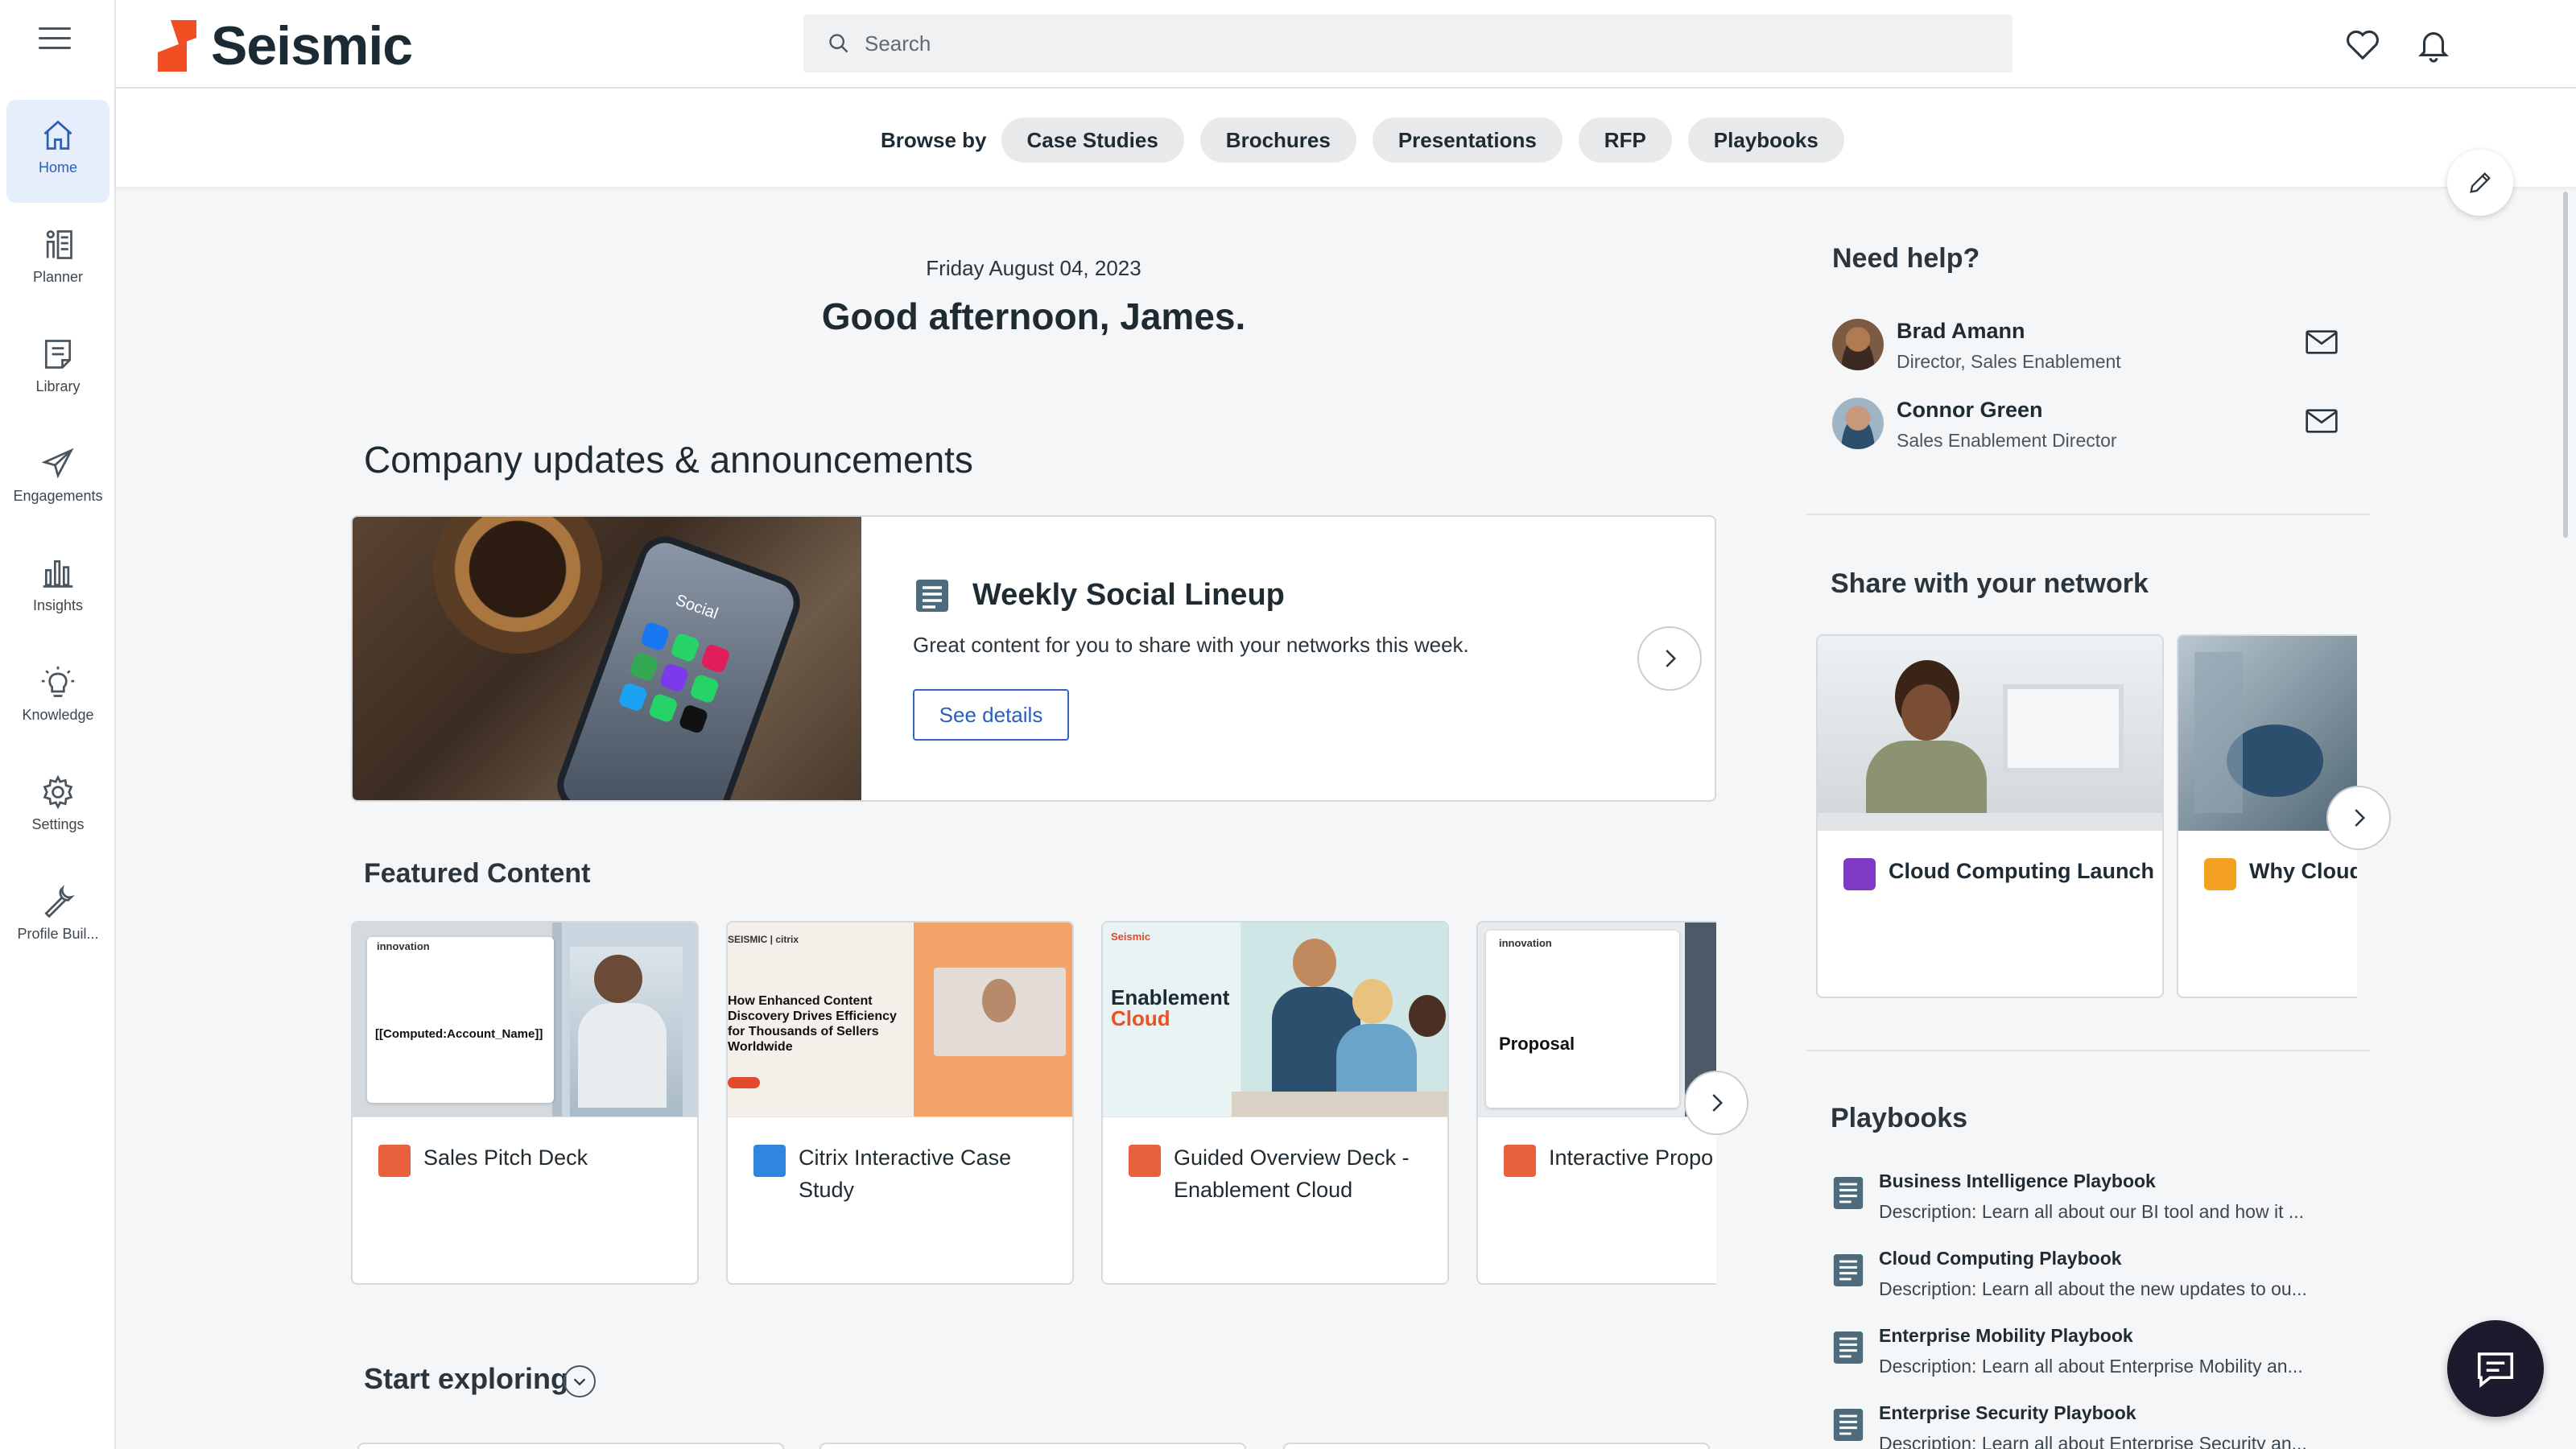 Image resolution: width=2576 pixels, height=1449 pixels. I want to click on share-heading: Share with your network, so click(1990, 583).